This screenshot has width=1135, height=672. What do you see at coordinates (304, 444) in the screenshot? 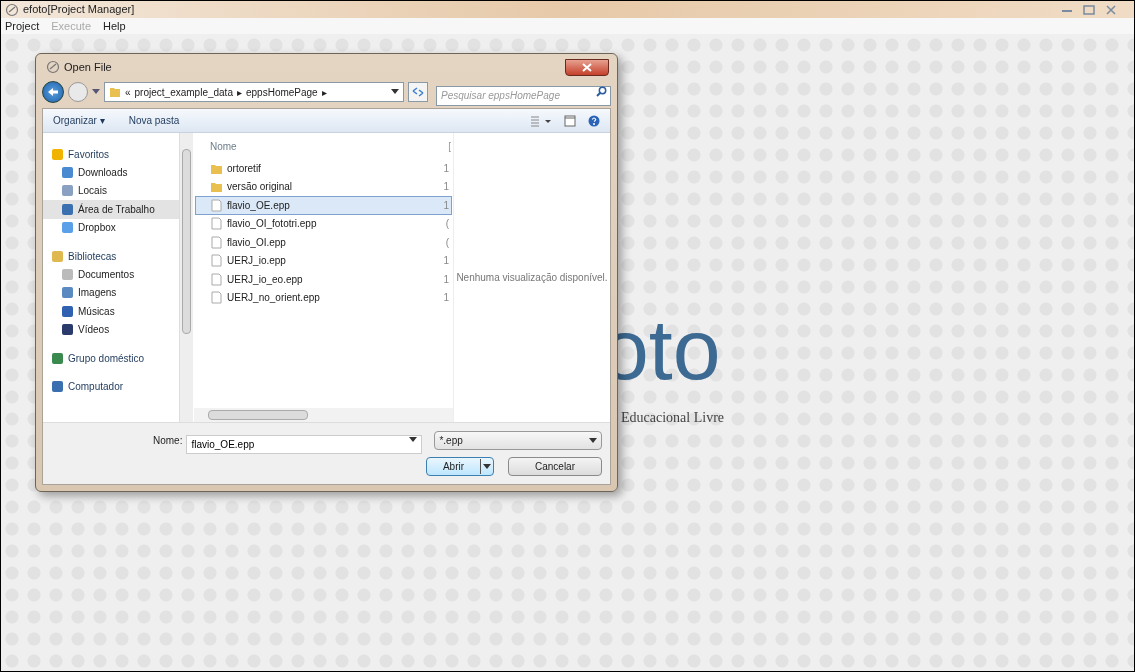
I see `filename-field: flavio_OE.epp` at bounding box center [304, 444].